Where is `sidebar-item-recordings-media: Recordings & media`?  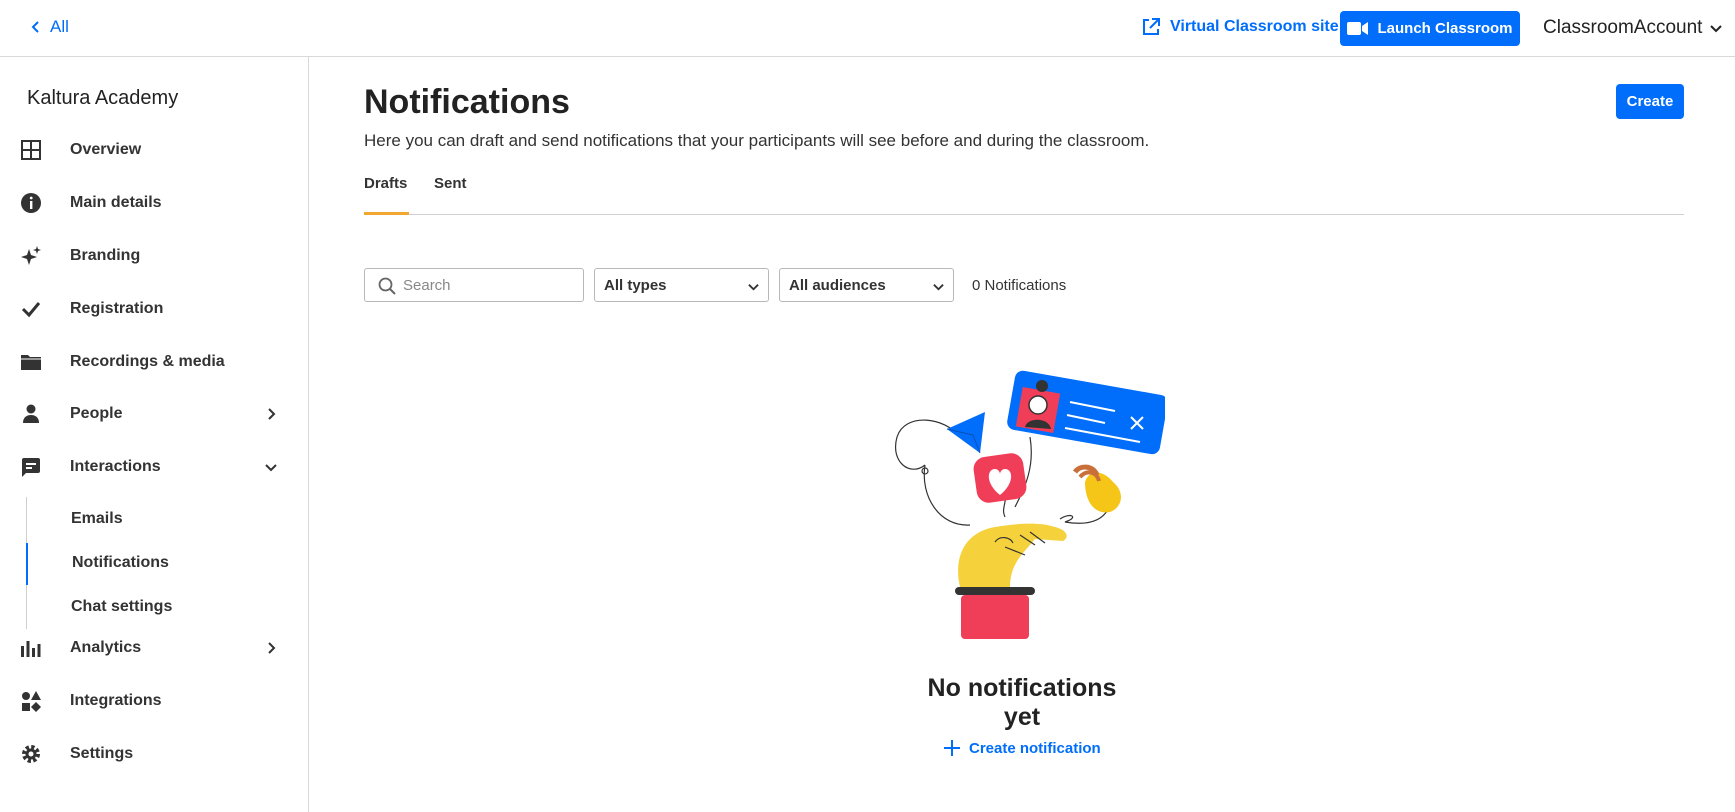 sidebar-item-recordings-media: Recordings & media is located at coordinates (154, 362).